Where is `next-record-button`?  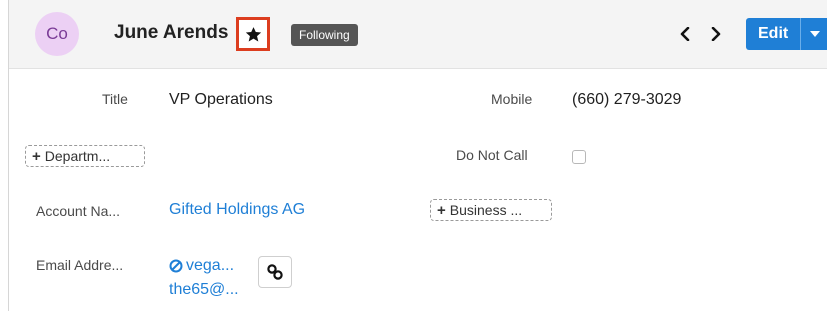
next-record-button is located at coordinates (716, 34).